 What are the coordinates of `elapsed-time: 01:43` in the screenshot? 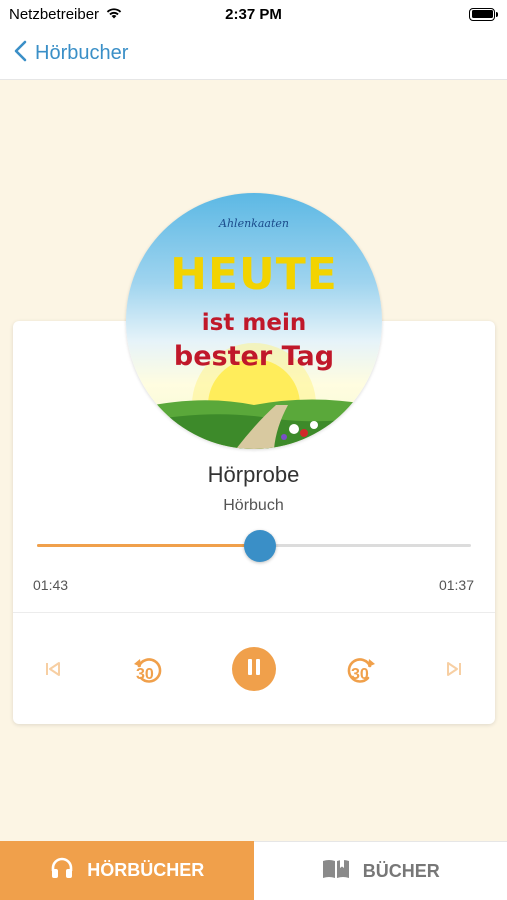 It's located at (51, 585).